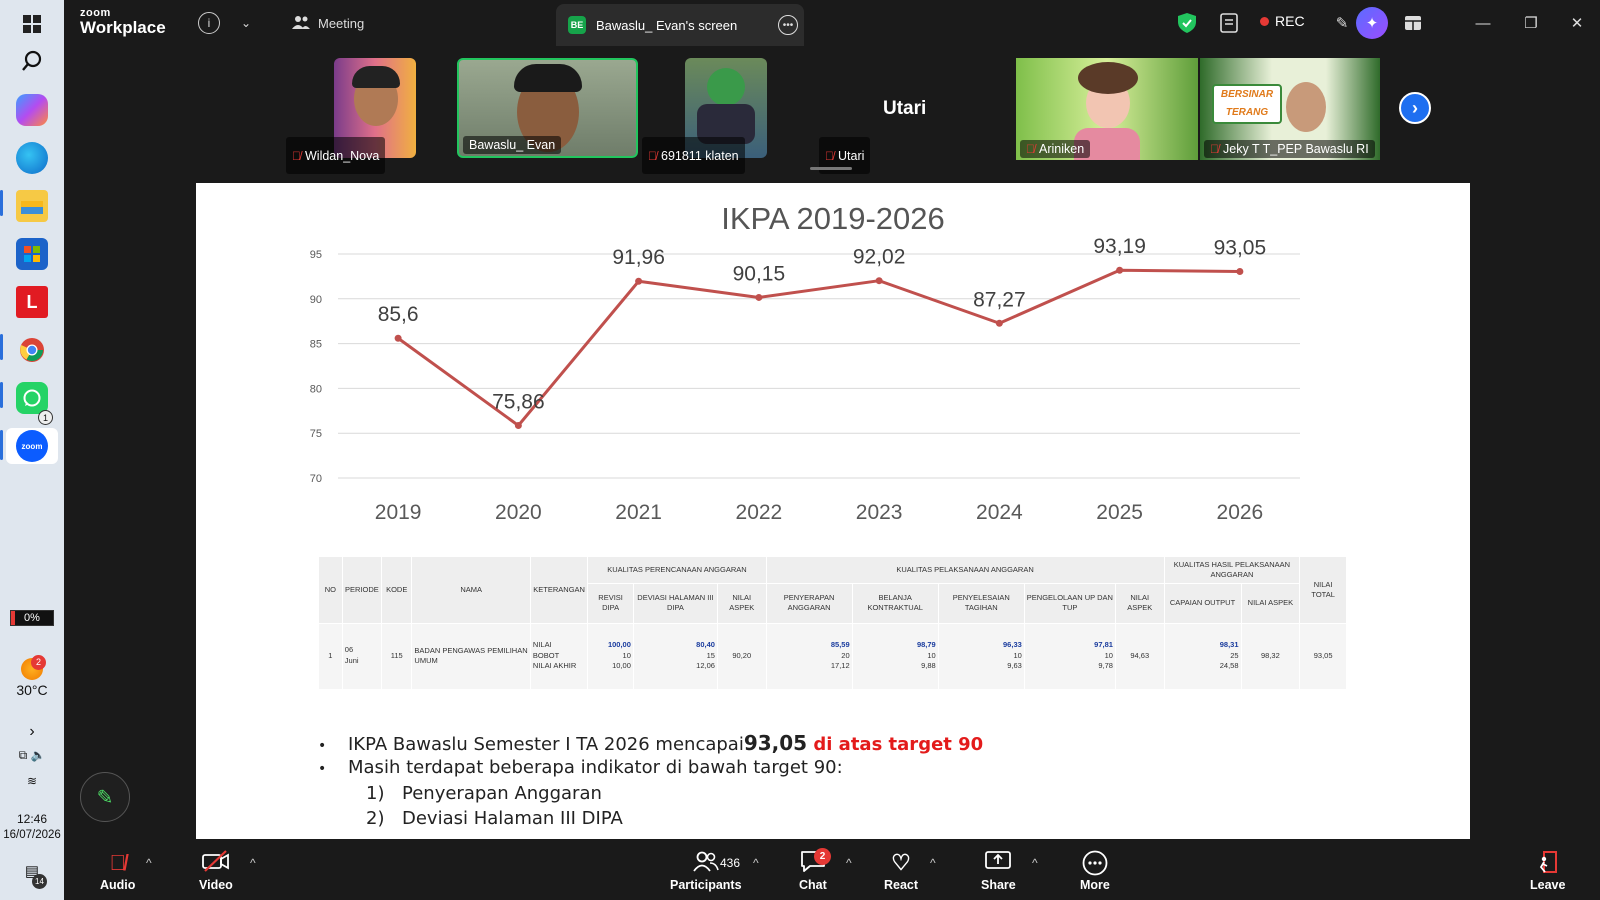 The image size is (1600, 900). Describe the element at coordinates (512, 145) in the screenshot. I see `participant-name-tag: Bawaslu_ Evan` at that location.